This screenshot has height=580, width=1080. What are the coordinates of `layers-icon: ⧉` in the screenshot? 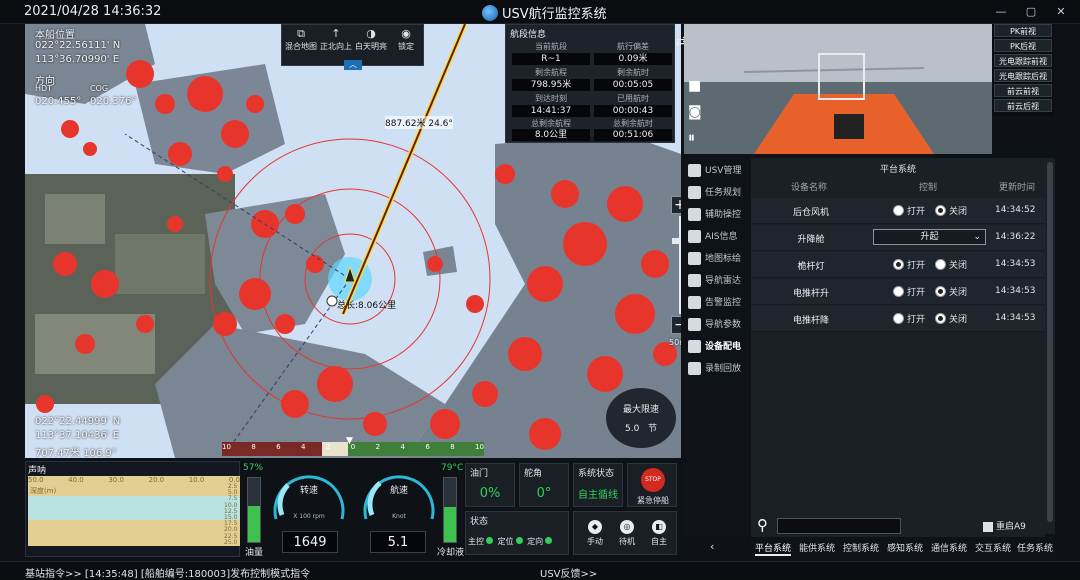 It's located at (301, 33).